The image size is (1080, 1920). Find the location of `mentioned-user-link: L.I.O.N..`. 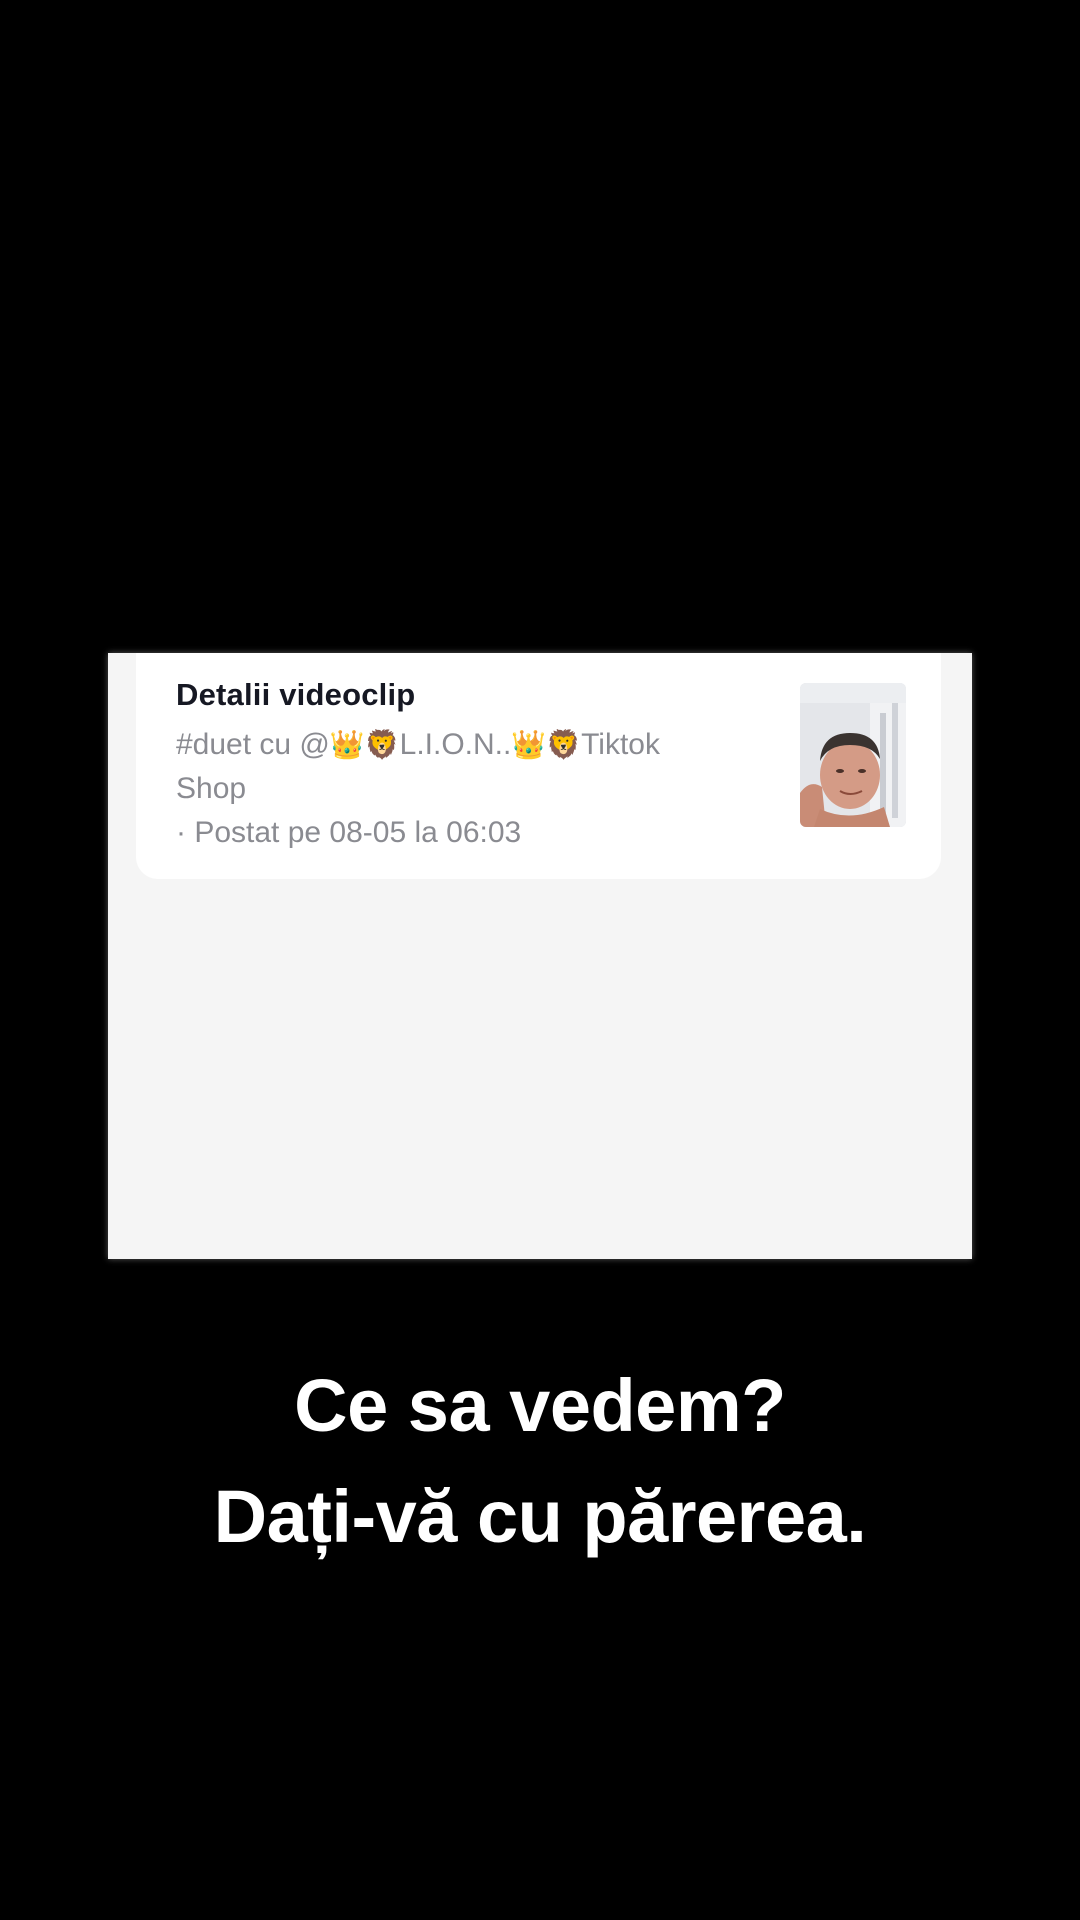

mentioned-user-link: L.I.O.N.. is located at coordinates (456, 744).